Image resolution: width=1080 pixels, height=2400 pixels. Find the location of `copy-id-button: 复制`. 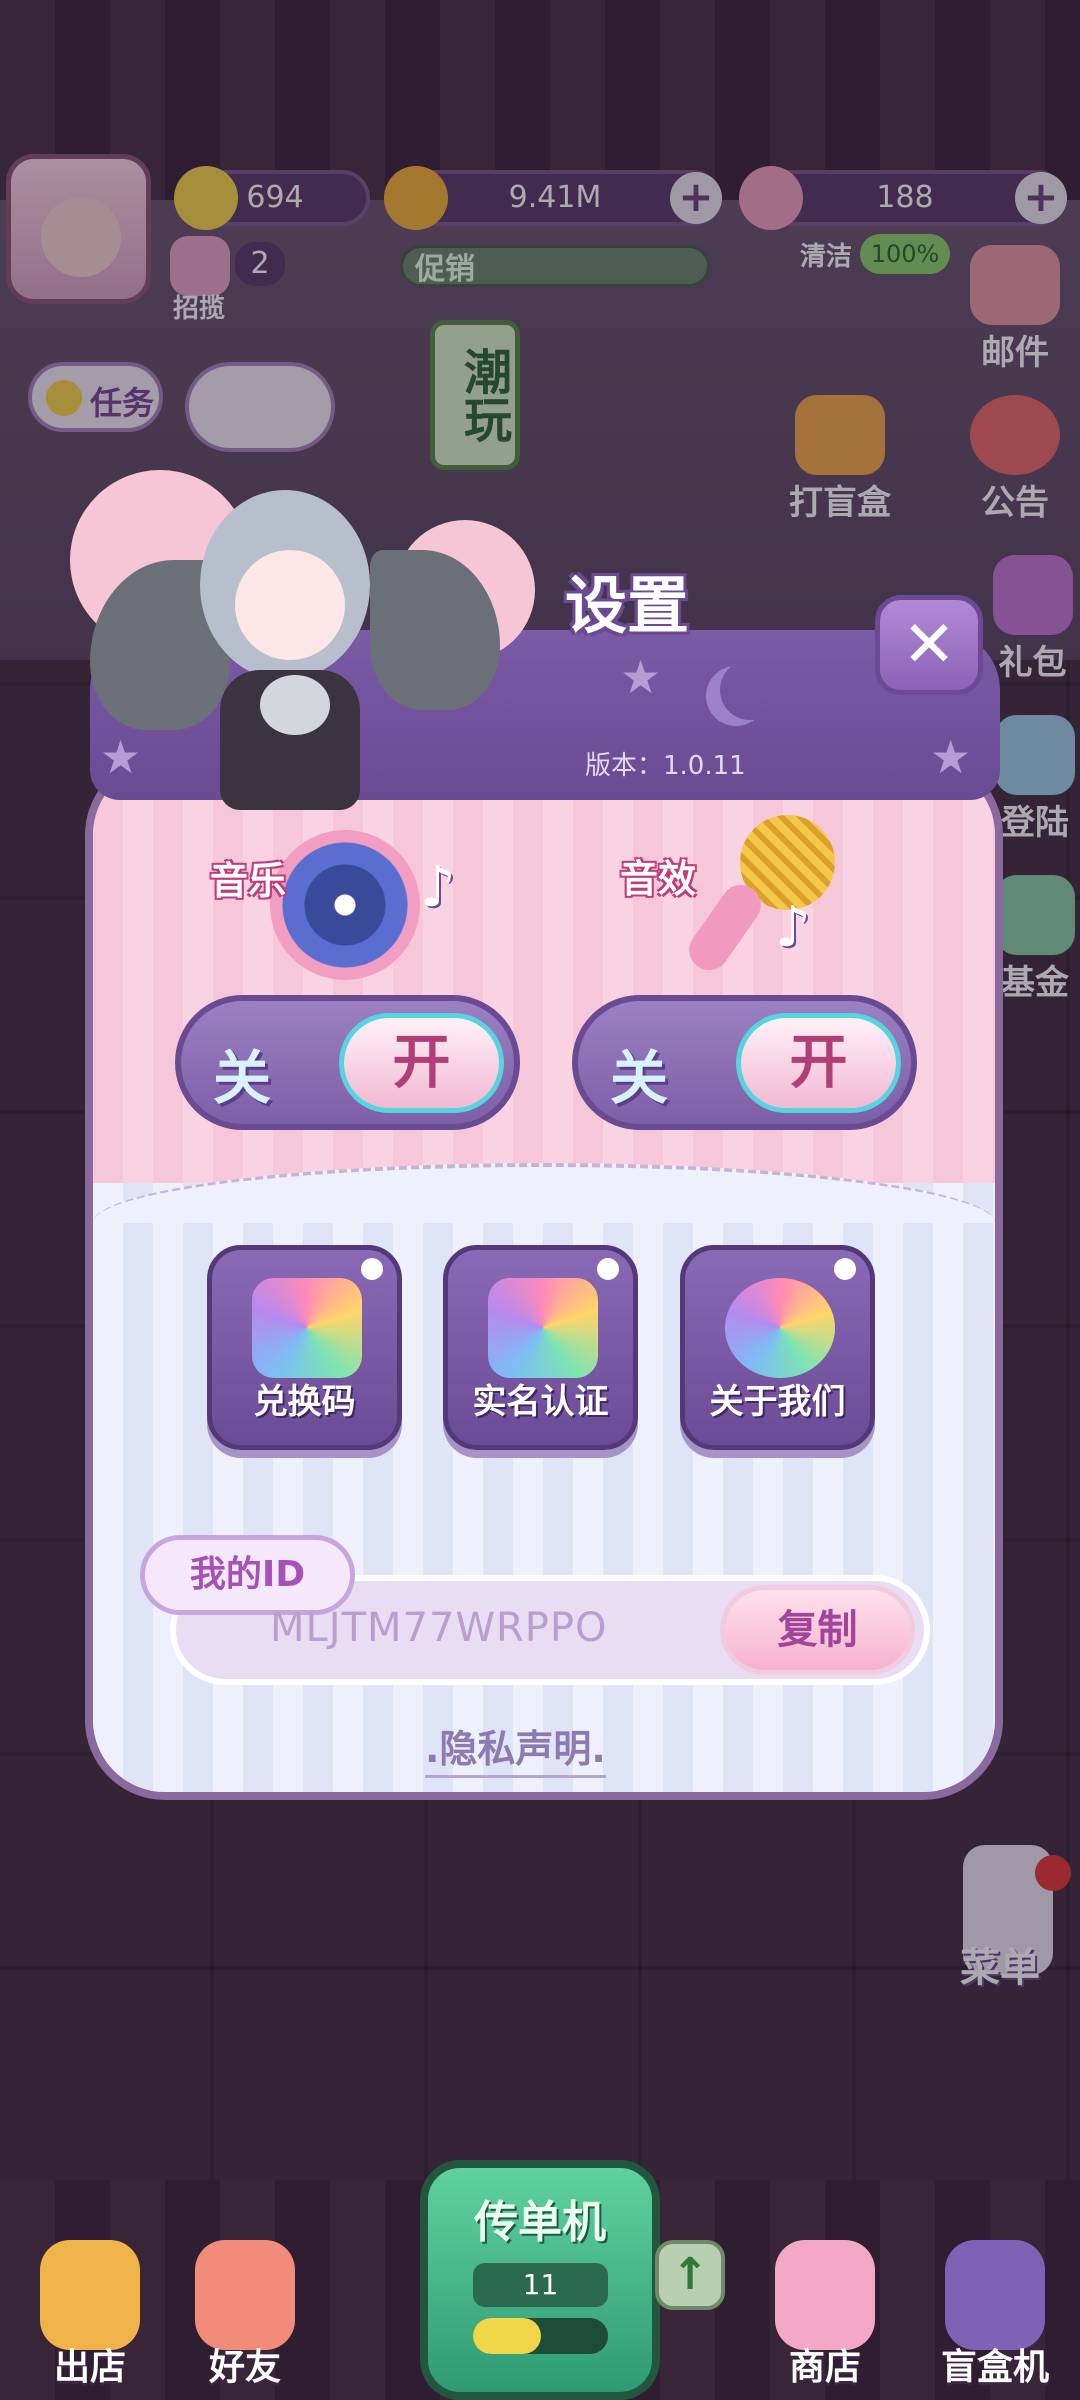

copy-id-button: 复制 is located at coordinates (817, 1630).